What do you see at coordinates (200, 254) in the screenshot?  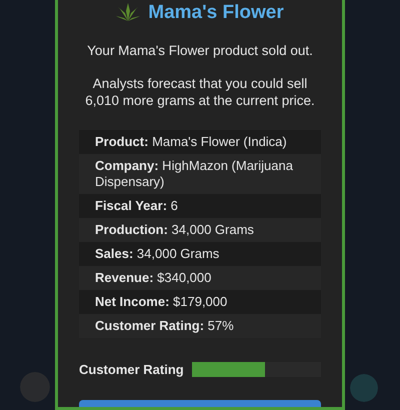 I see `detail-row: Sales: 34,000 Grams` at bounding box center [200, 254].